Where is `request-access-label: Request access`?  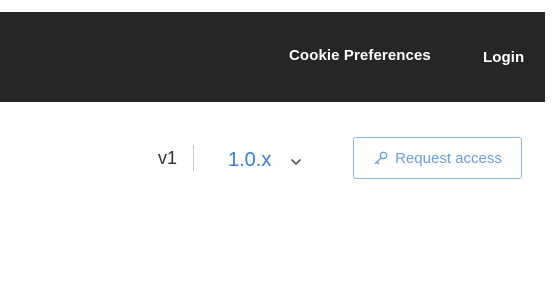 request-access-label: Request access is located at coordinates (448, 158).